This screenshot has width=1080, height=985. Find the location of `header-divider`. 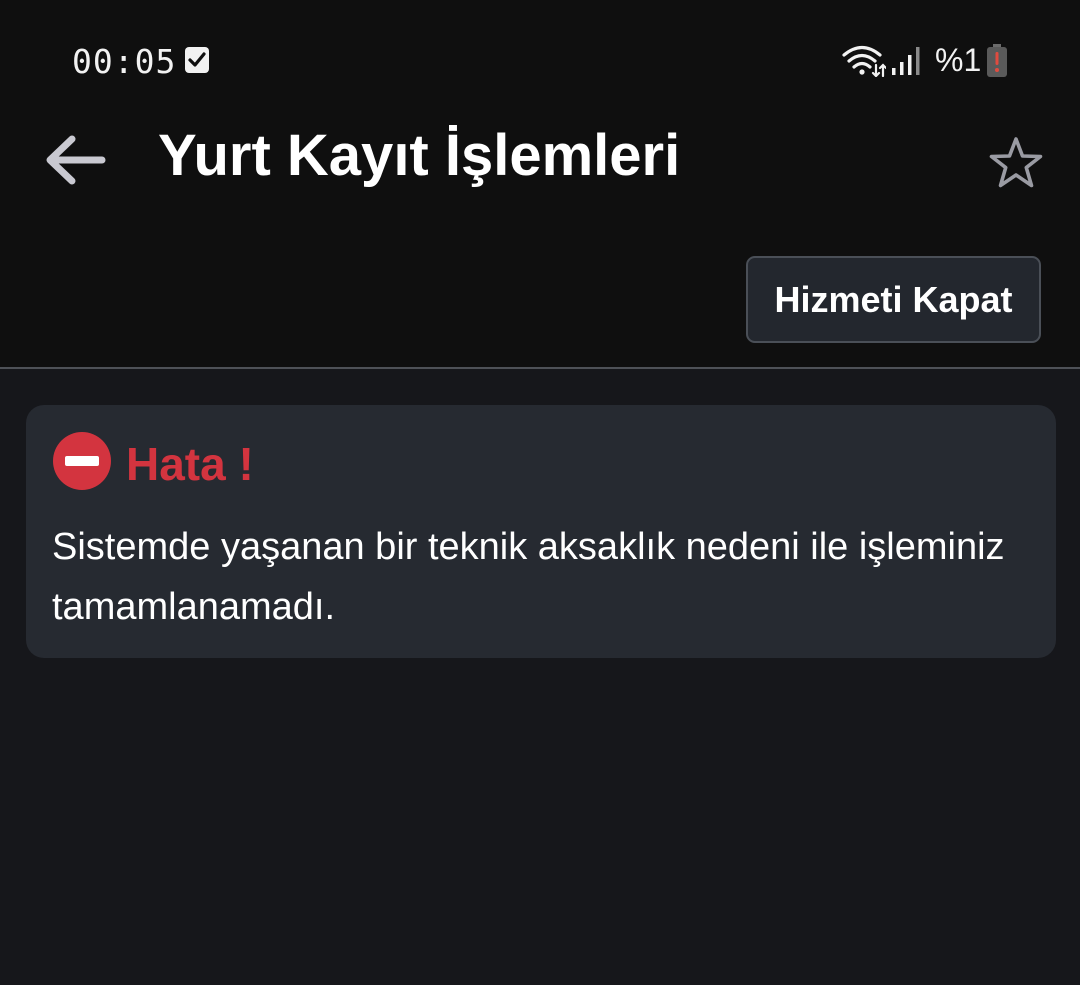

header-divider is located at coordinates (540, 368).